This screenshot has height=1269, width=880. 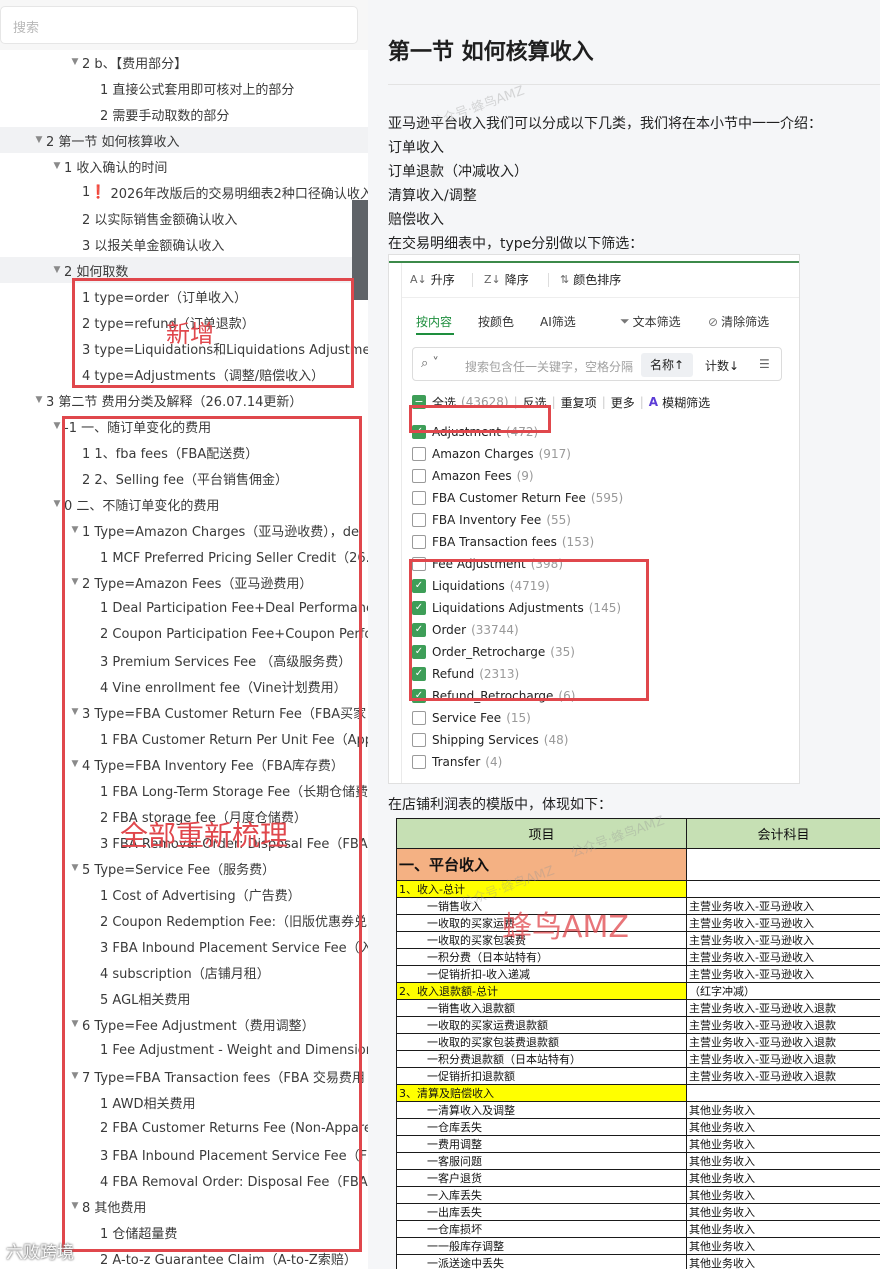 What do you see at coordinates (184, 400) in the screenshot?
I see `outline-item: ▼ 3 第二节 费用分类及解释（26.07.14更新）` at bounding box center [184, 400].